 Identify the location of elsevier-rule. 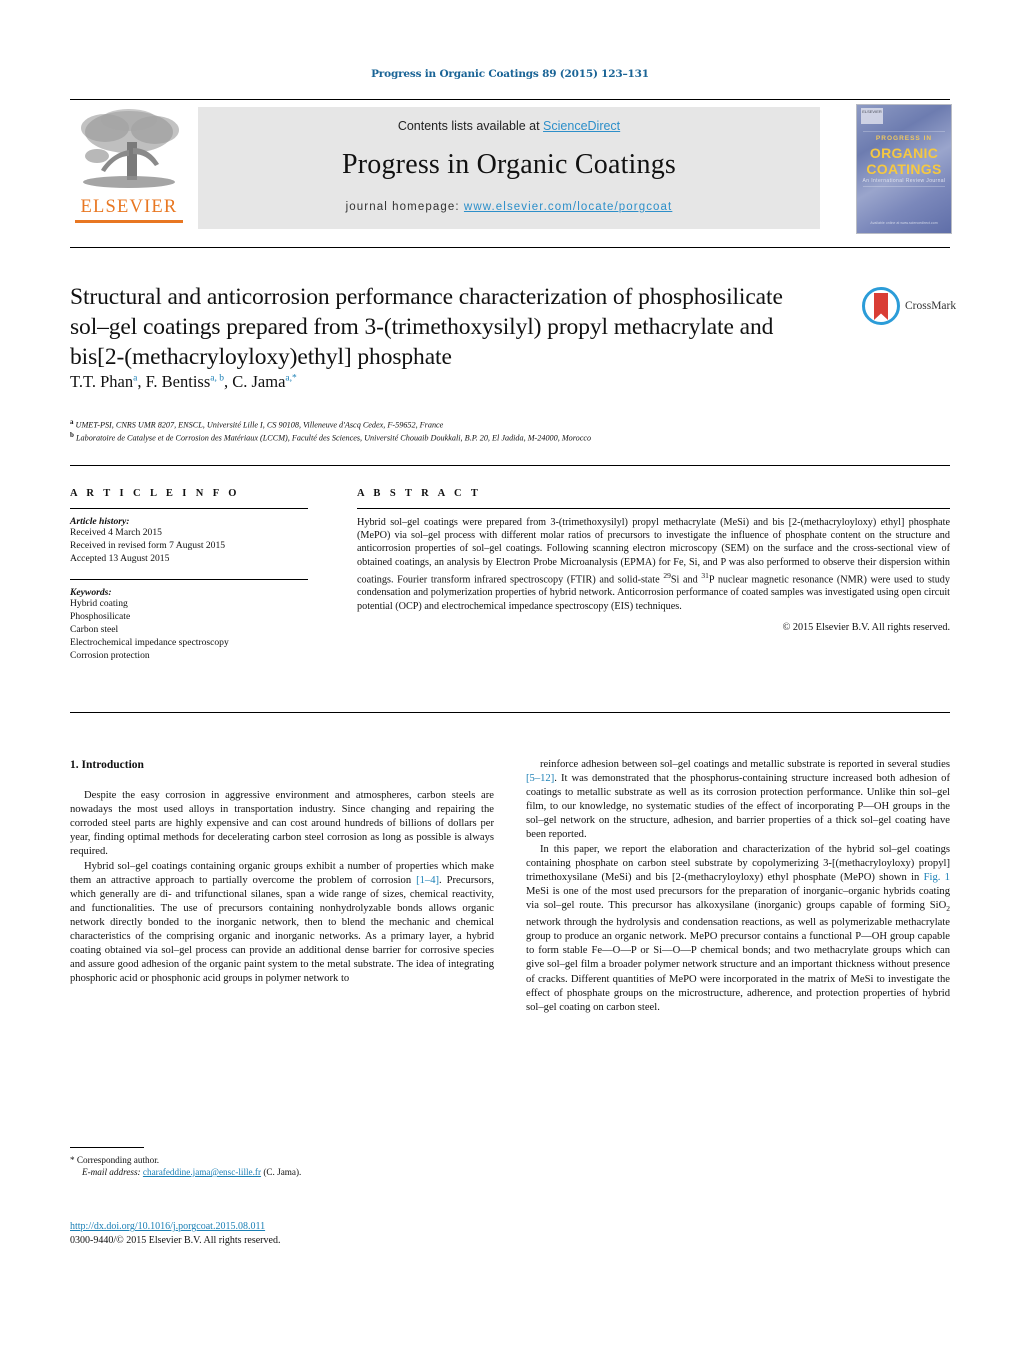
(129, 221).